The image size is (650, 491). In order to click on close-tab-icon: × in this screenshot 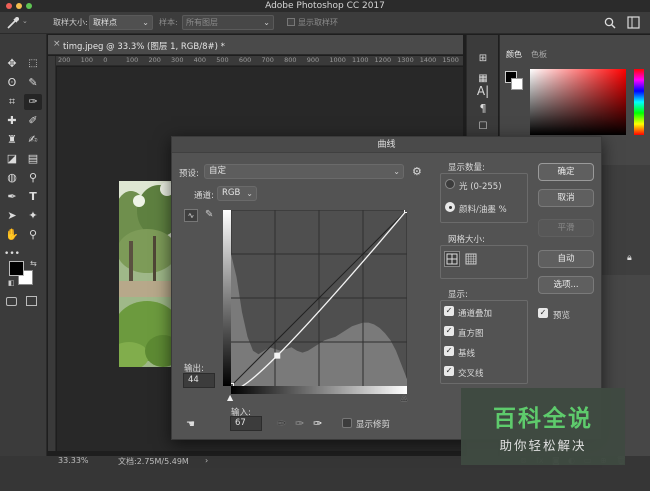, I will do `click(57, 44)`.